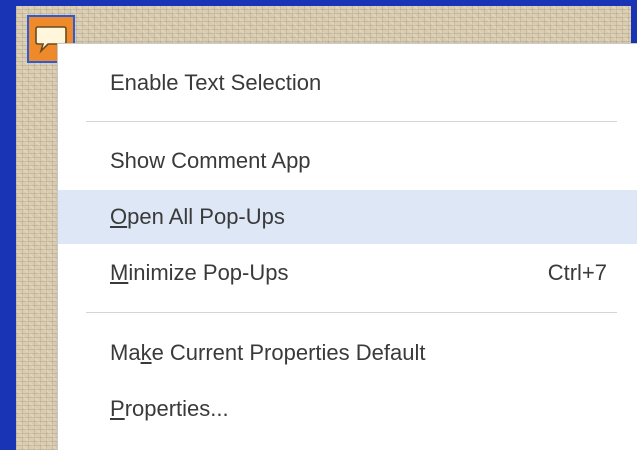 Image resolution: width=637 pixels, height=450 pixels. I want to click on menu-item-minimize-popups: Minimize Pop-Ups Ctrl+7, so click(347, 273).